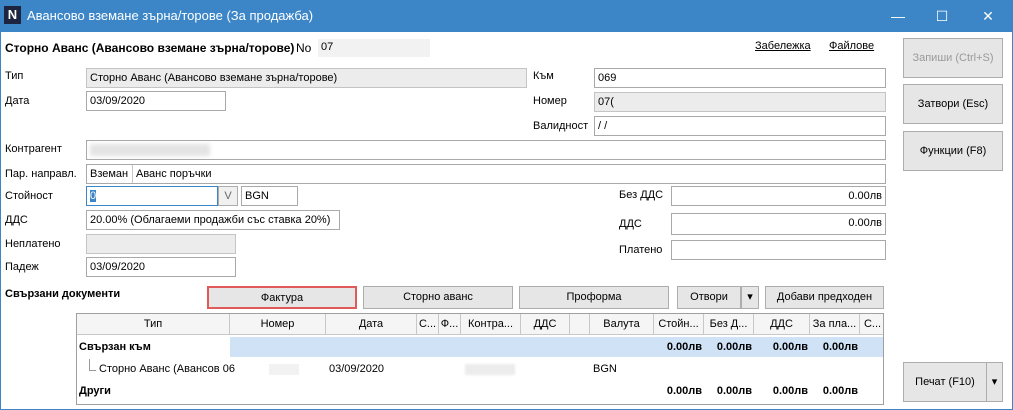 The image size is (1013, 410). I want to click on table-row: Сторно Аванс (Авансов 06 03/09/2020 BGN, so click(480, 369).